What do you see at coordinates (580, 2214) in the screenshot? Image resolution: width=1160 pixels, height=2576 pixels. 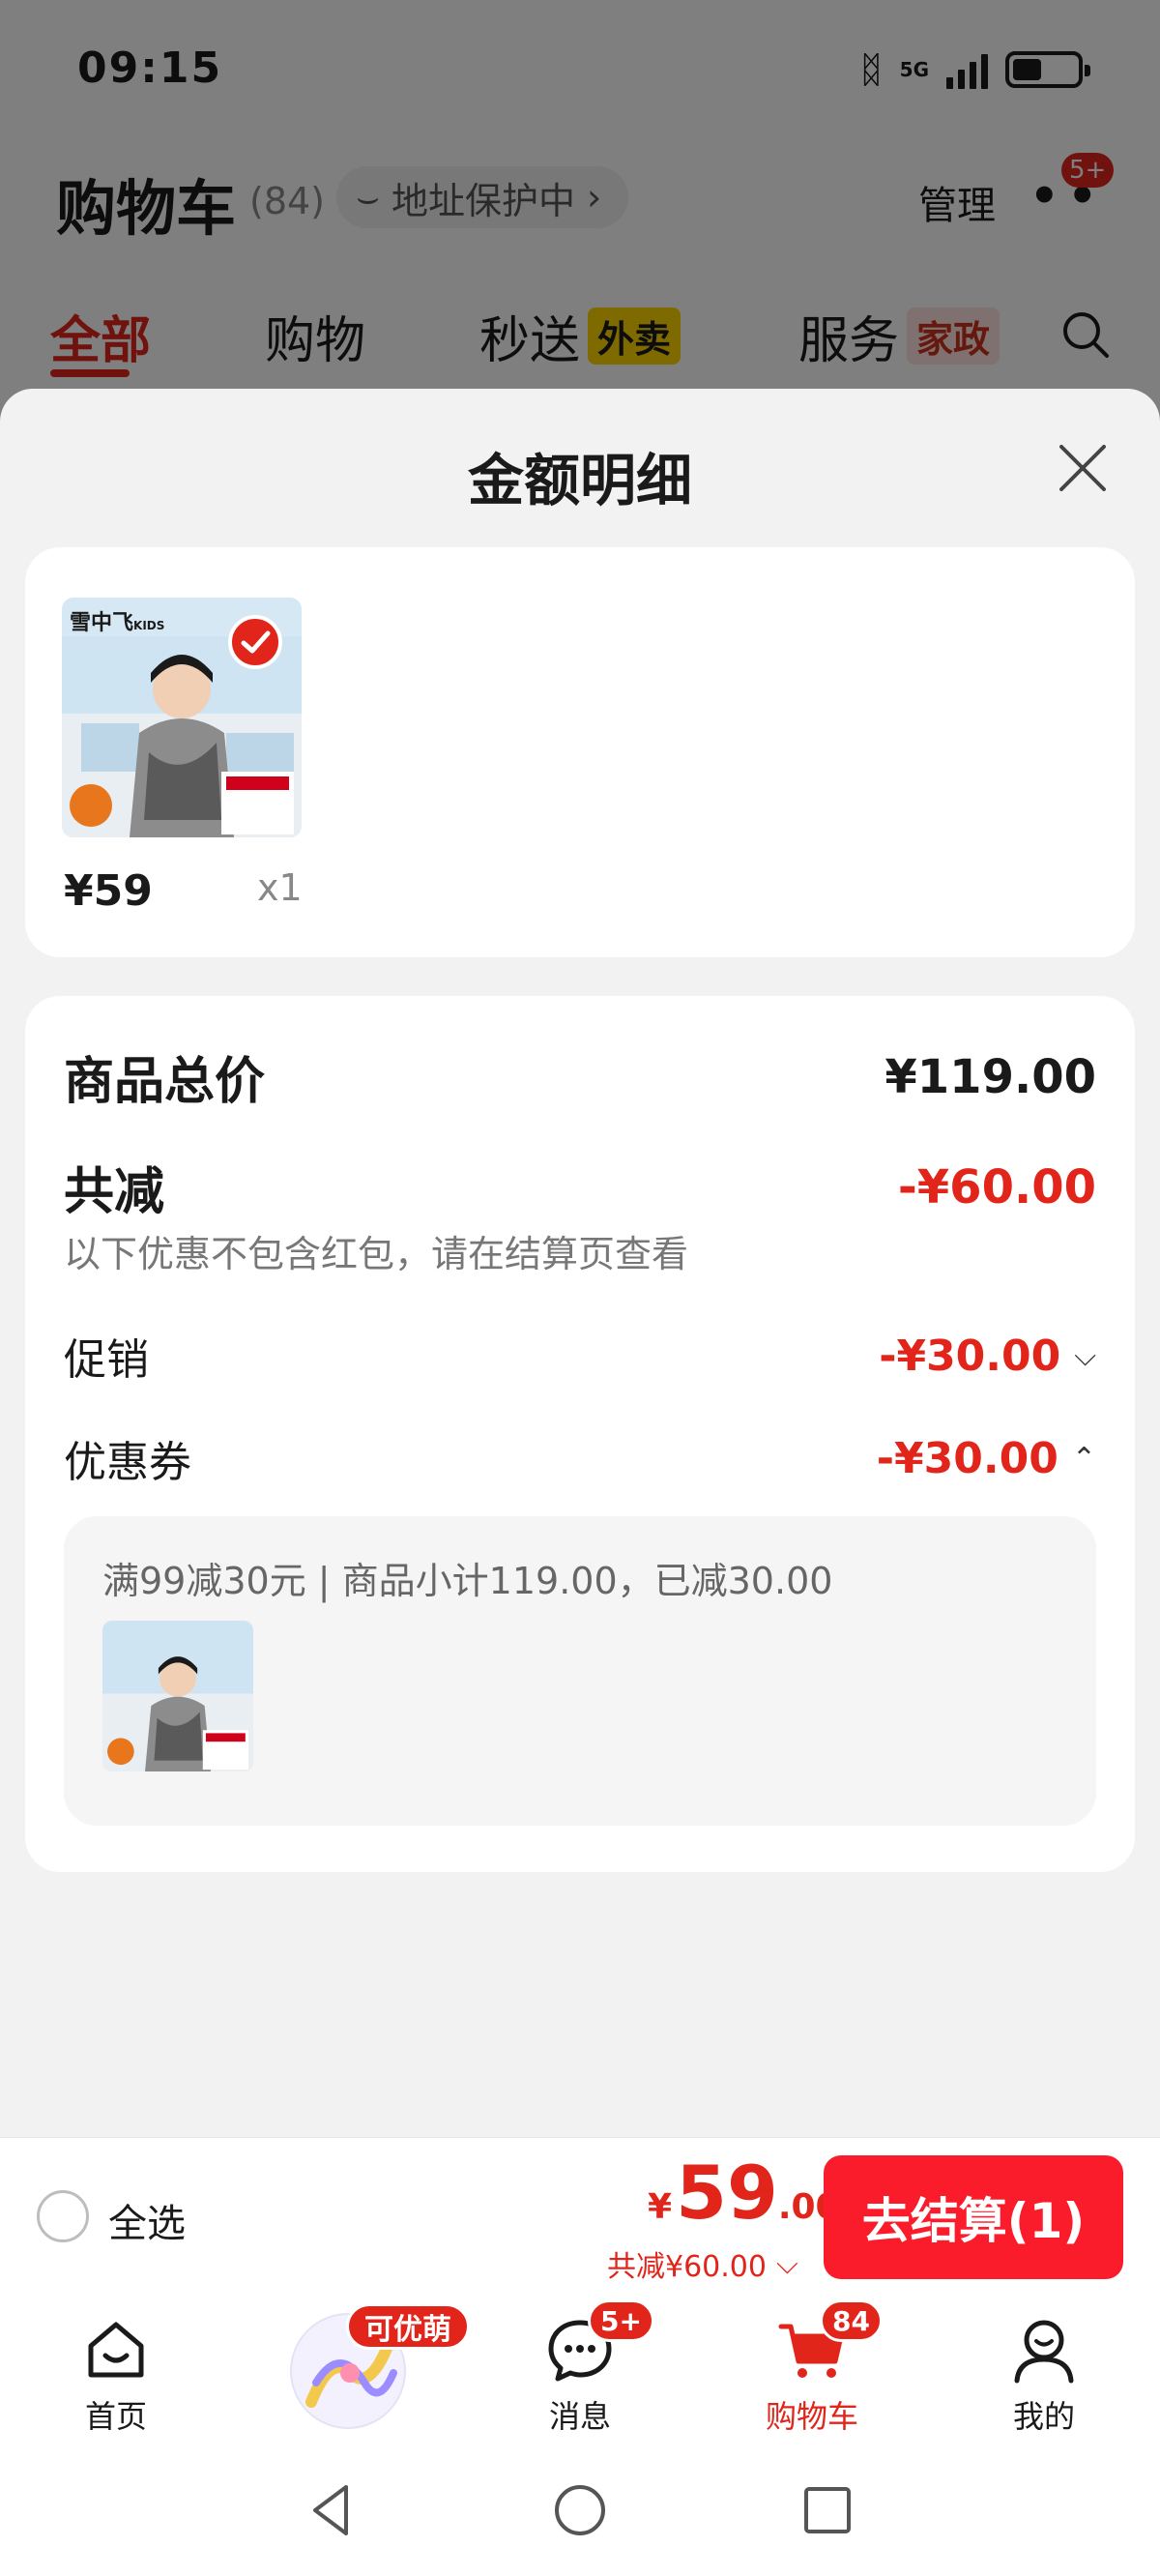 I see `checkout-bar: 全选 ¥ 59 .00 共减¥60.00 ⌵ 去结算(1)` at bounding box center [580, 2214].